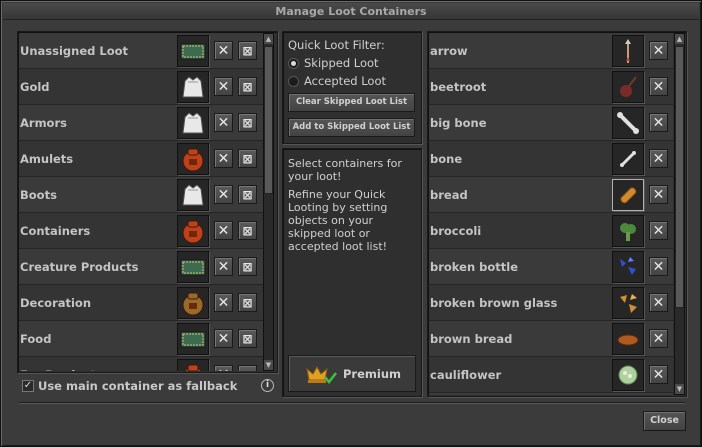  Describe the element at coordinates (551, 303) in the screenshot. I see `list-item: broken brown glass ✕` at that location.